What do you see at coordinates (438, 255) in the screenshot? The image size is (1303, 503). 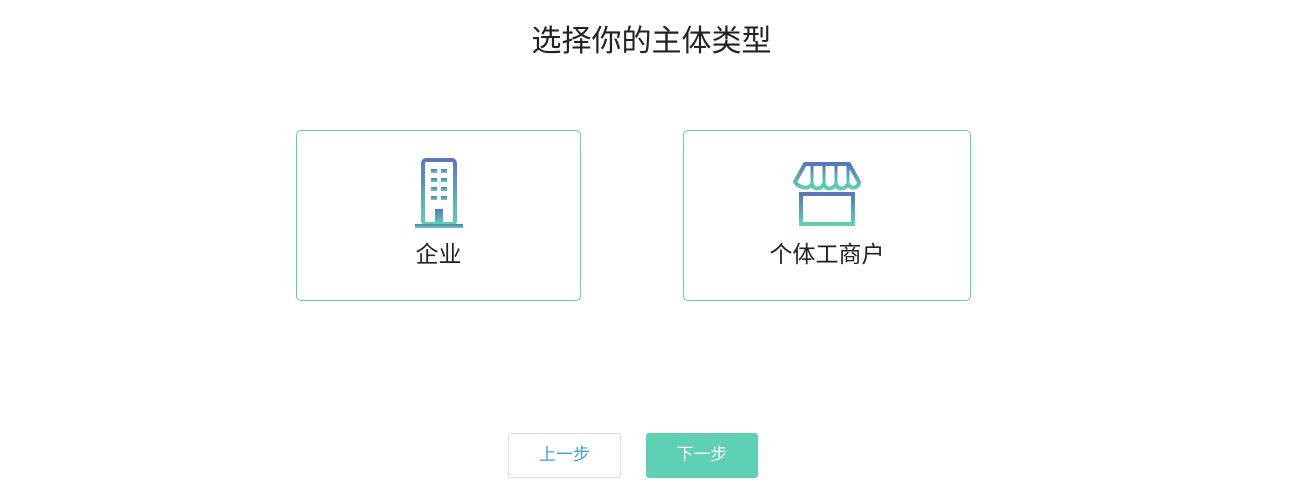 I see `option-label-enterprise: 企业` at bounding box center [438, 255].